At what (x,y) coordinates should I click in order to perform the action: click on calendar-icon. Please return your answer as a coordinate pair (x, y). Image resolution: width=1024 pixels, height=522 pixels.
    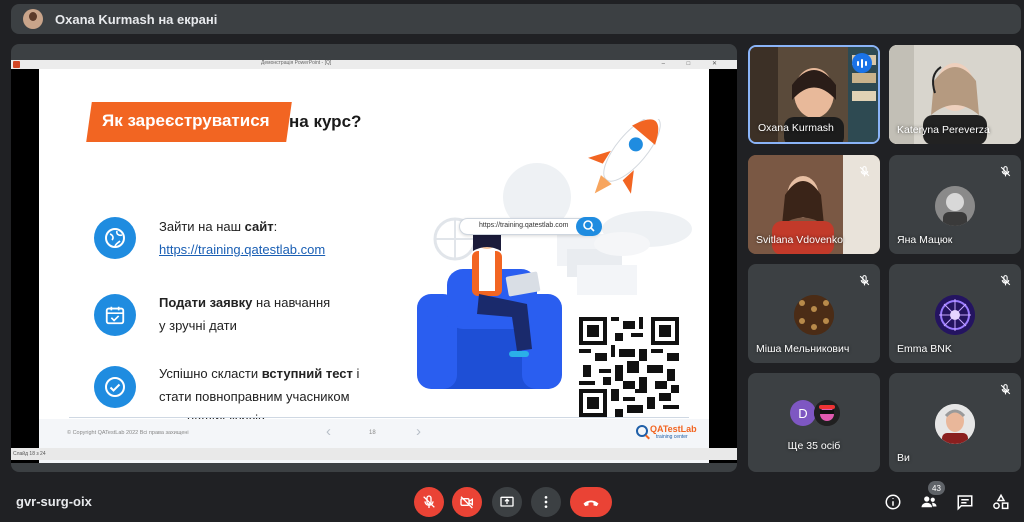
    Looking at the image, I should click on (115, 315).